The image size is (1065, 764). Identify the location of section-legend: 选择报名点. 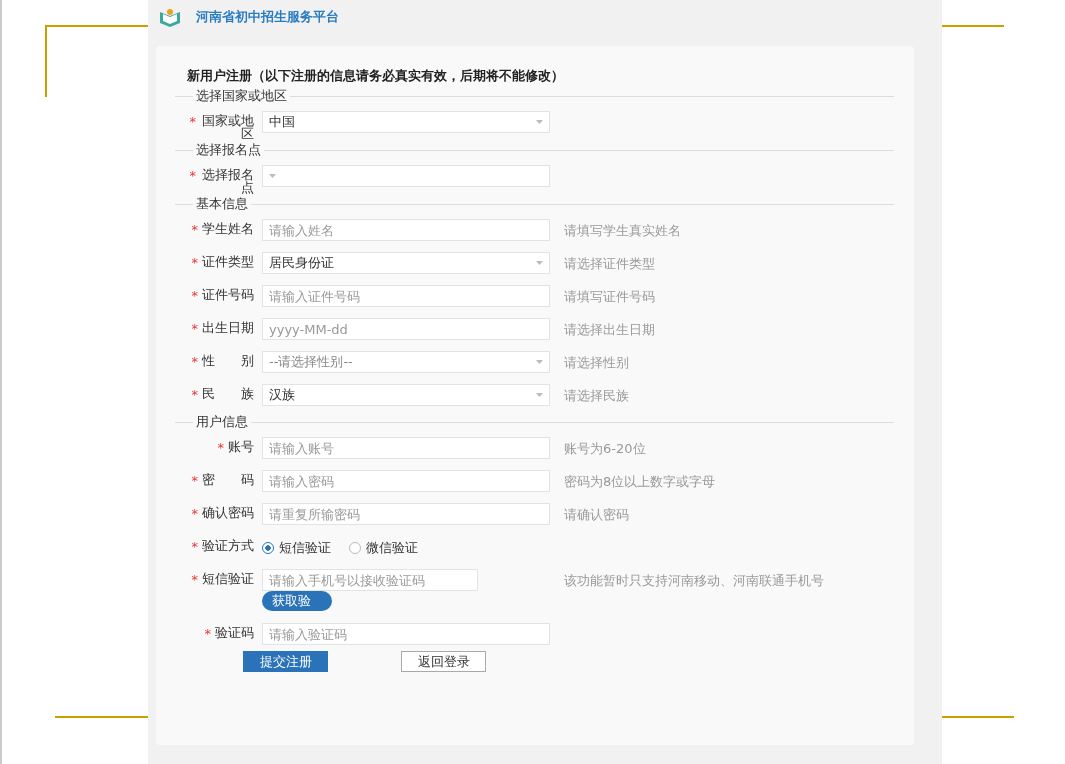
(228, 150).